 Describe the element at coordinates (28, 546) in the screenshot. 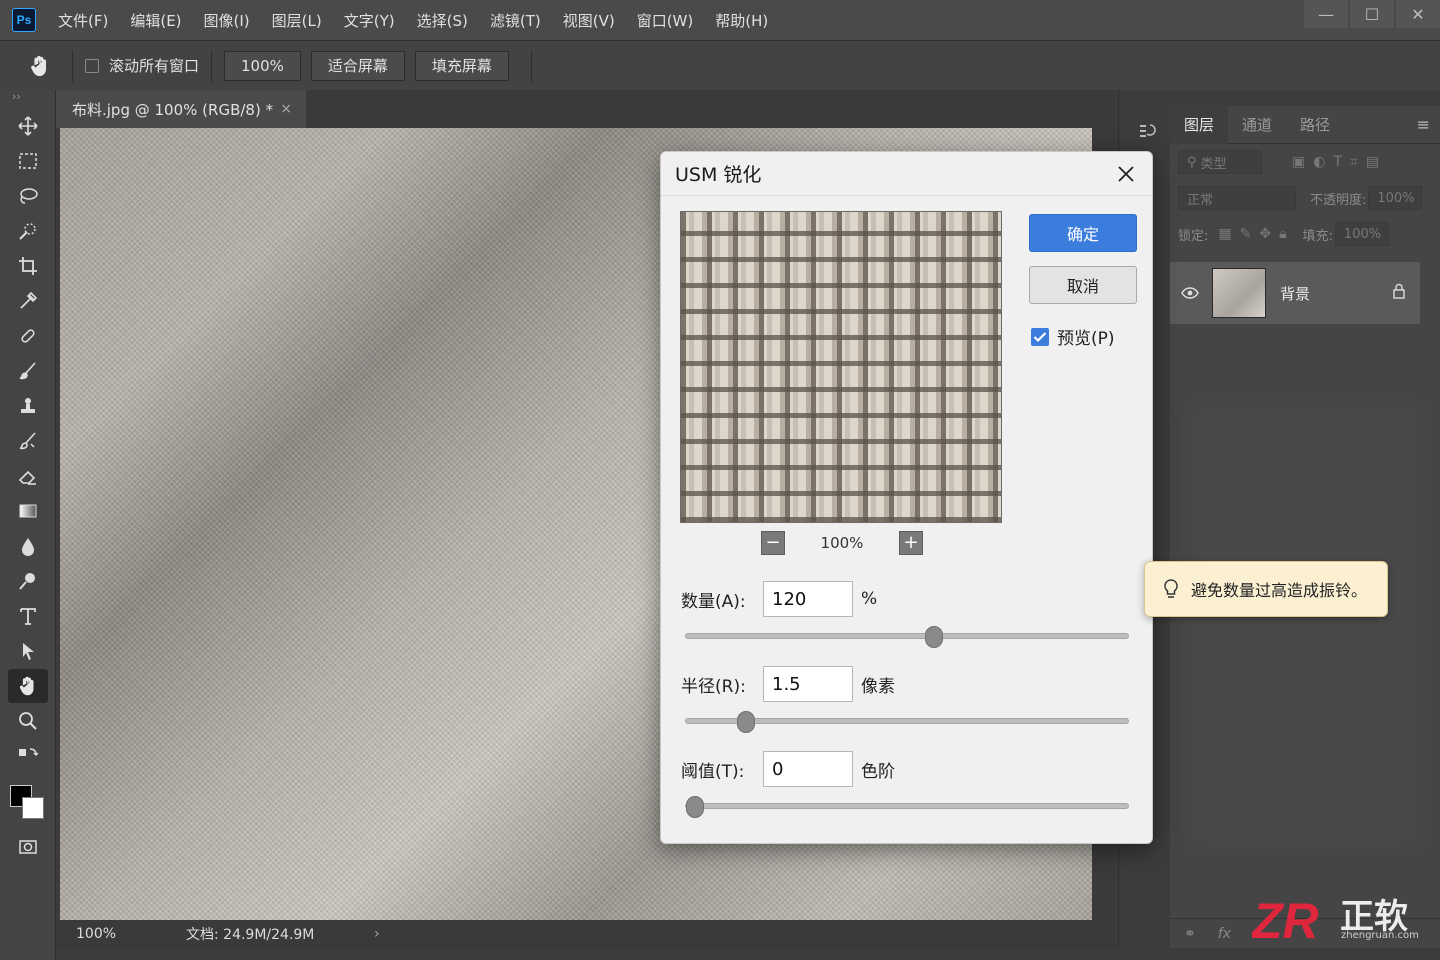

I see `blur-tool-icon` at that location.